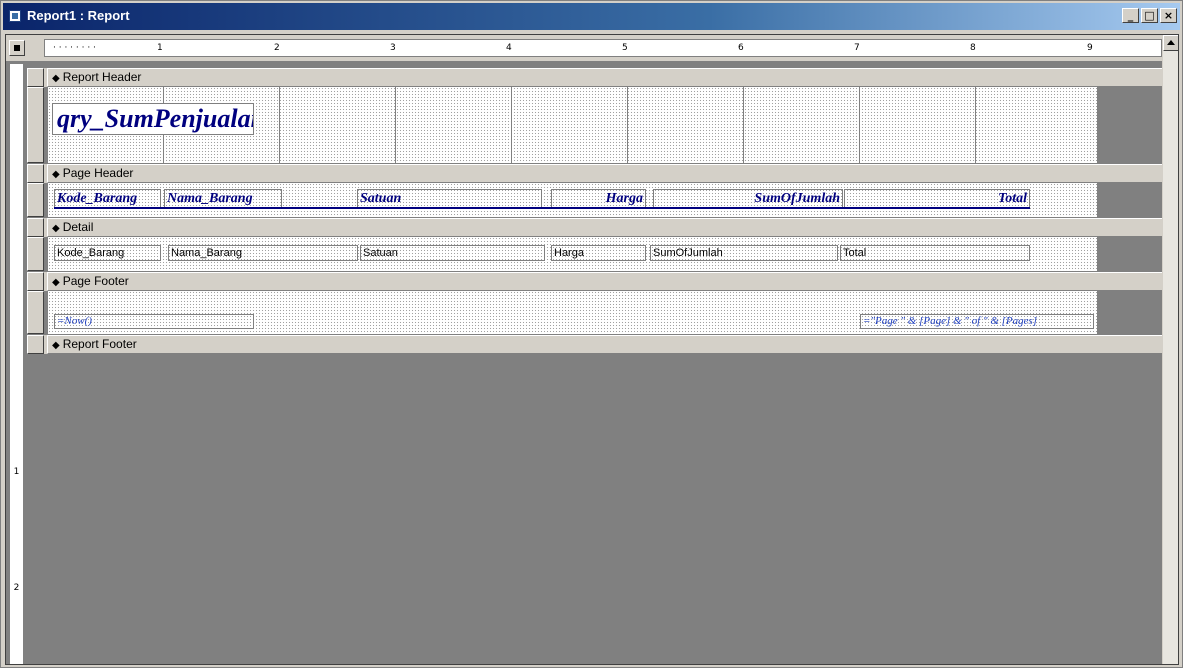  What do you see at coordinates (35, 312) in the screenshot?
I see `page-footer-selector` at bounding box center [35, 312].